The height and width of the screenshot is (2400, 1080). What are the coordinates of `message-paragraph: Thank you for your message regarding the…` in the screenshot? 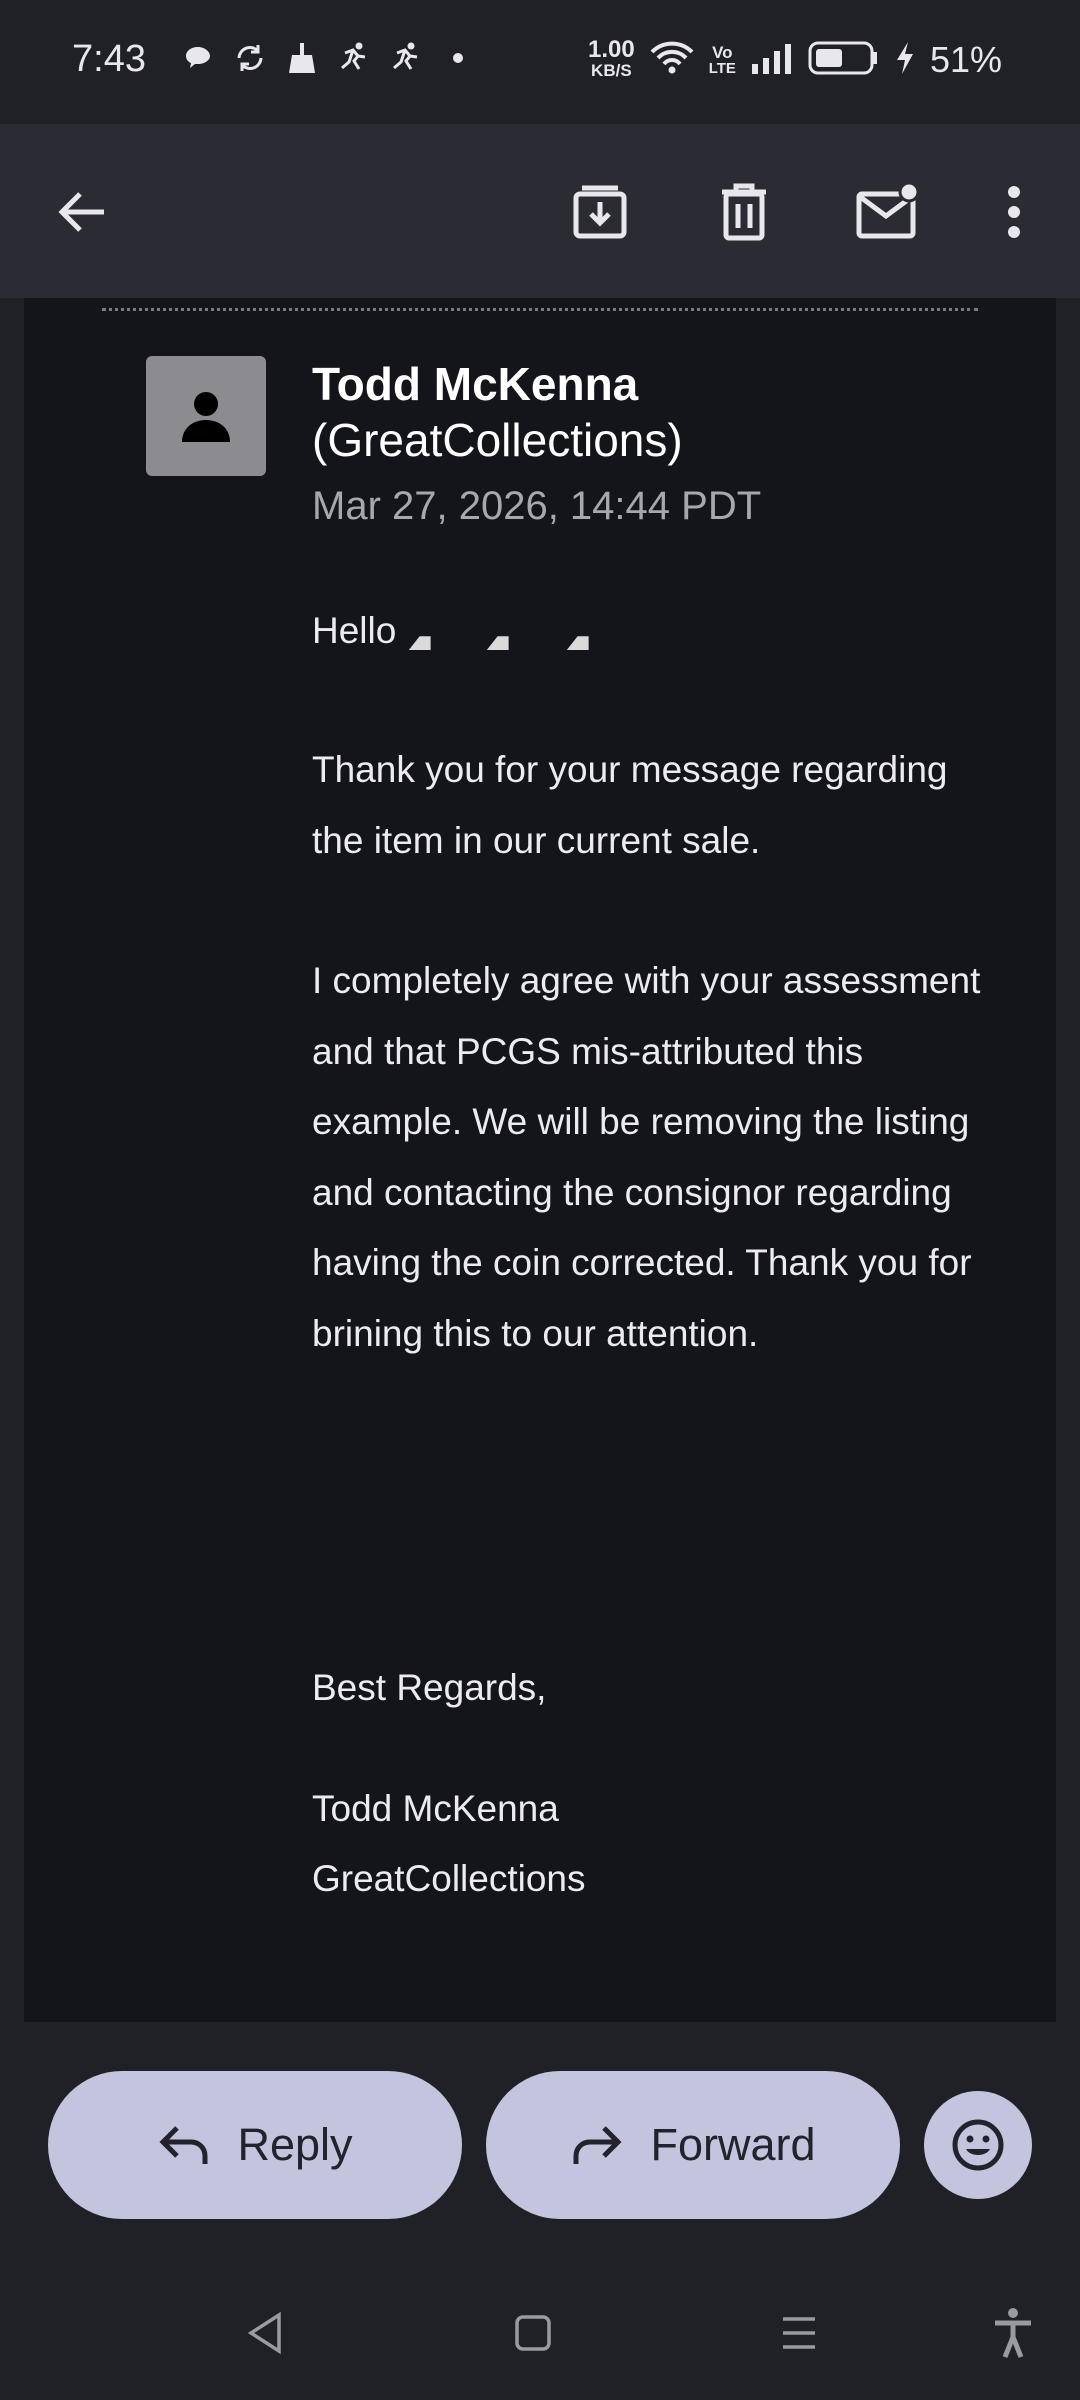 It's located at (630, 805).